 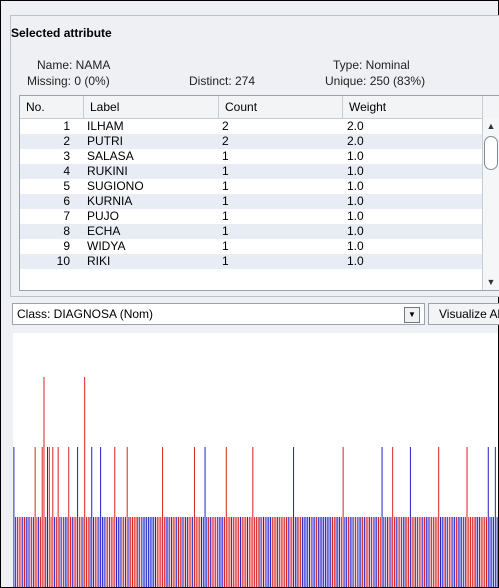 What do you see at coordinates (74, 65) in the screenshot?
I see `attribute-name: Name: NAMA` at bounding box center [74, 65].